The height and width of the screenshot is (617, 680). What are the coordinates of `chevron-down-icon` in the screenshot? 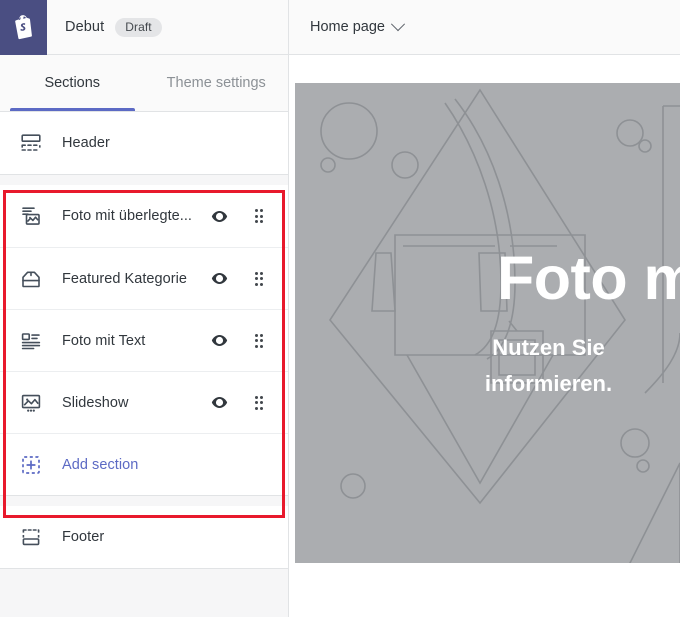 It's located at (398, 24).